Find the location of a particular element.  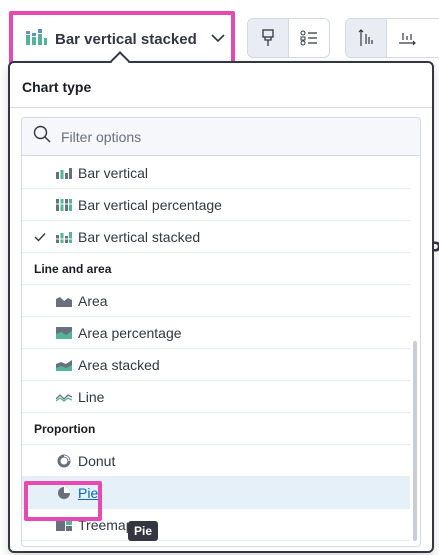

option-area-percentage: Area percentage is located at coordinates (216, 333).